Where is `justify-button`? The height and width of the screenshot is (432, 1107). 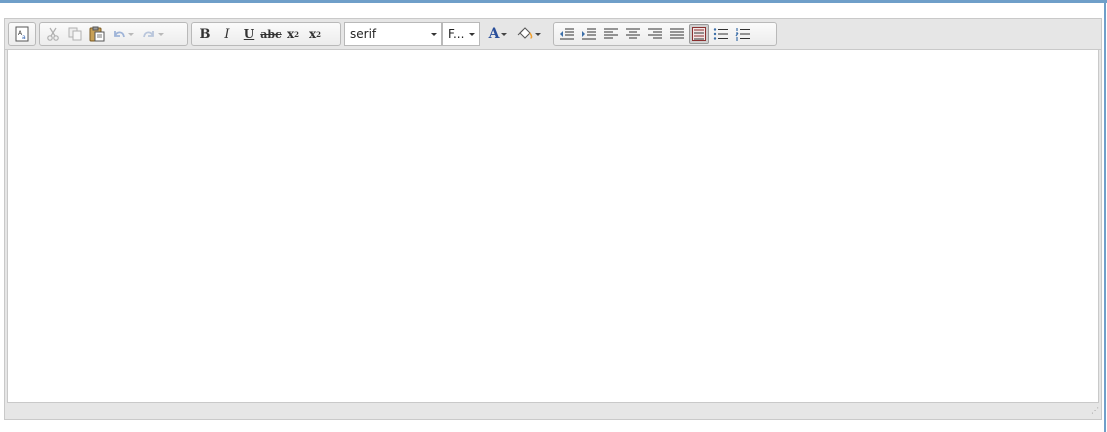
justify-button is located at coordinates (677, 34).